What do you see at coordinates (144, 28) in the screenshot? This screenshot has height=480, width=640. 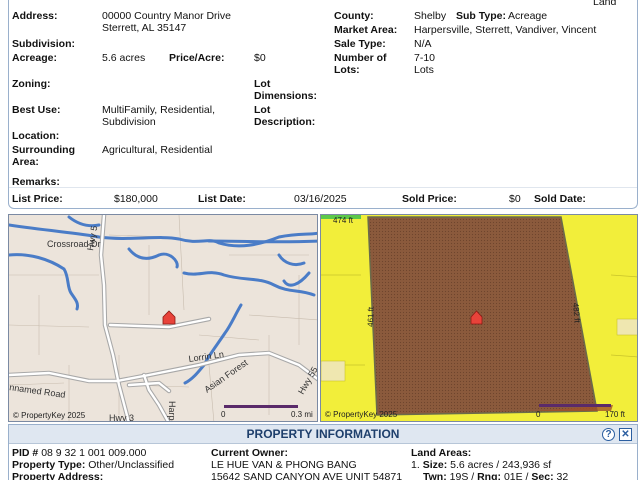 I see `address-line2: Sterrett, AL 35147` at bounding box center [144, 28].